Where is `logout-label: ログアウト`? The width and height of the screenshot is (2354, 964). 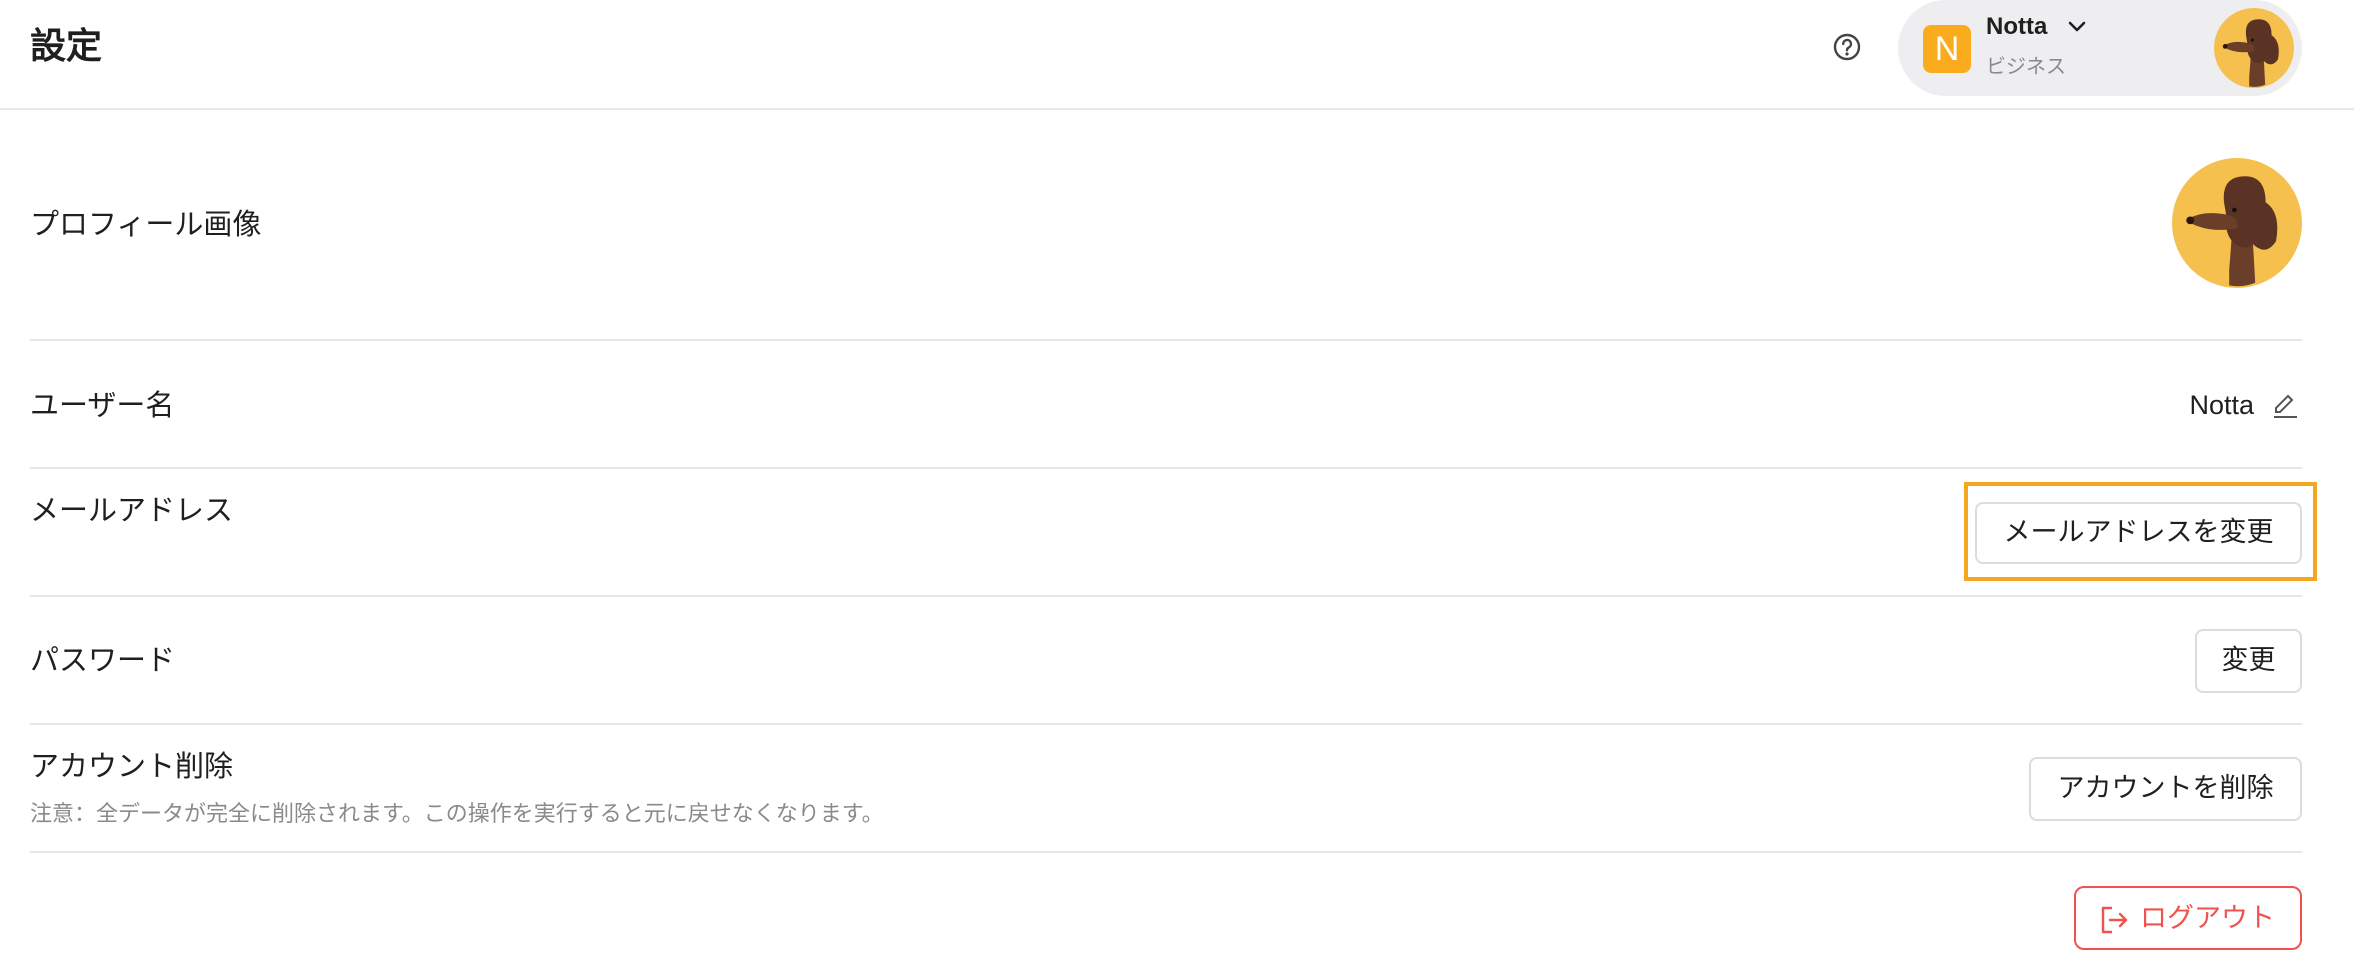
logout-label: ログアウト is located at coordinates (2207, 918).